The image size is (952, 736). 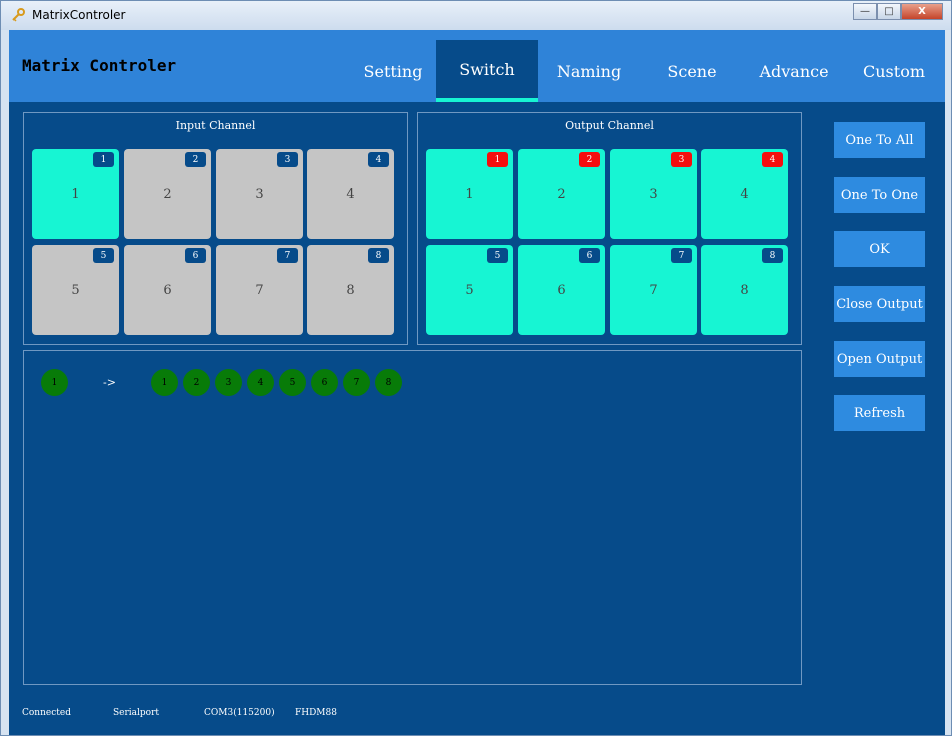 I want to click on output-badge: 5, so click(x=497, y=255).